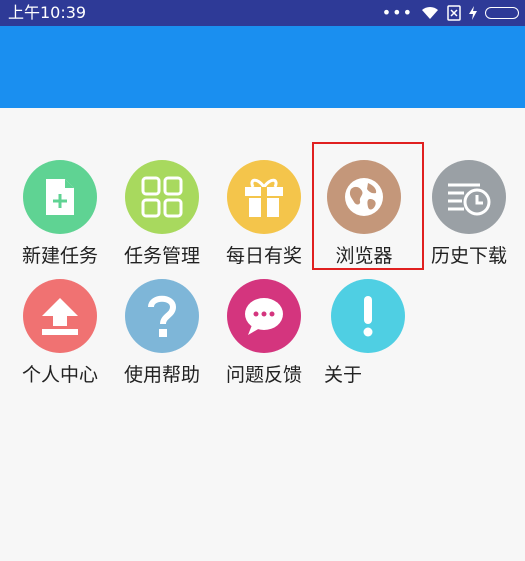  Describe the element at coordinates (397, 12) in the screenshot. I see `more-dots-icon: •••` at that location.